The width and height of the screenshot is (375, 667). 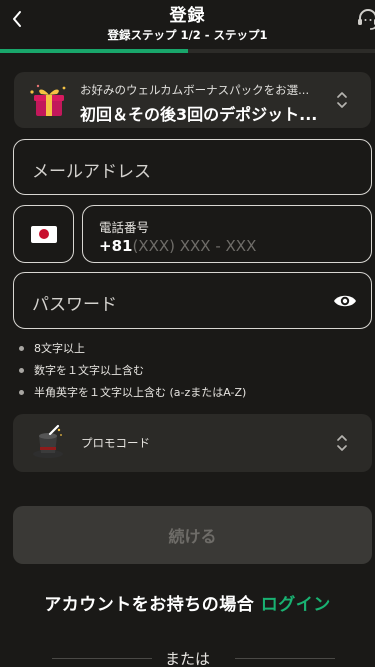 What do you see at coordinates (187, 35) in the screenshot?
I see `step-indicator: 登録ステップ 1/2 - ステップ1` at bounding box center [187, 35].